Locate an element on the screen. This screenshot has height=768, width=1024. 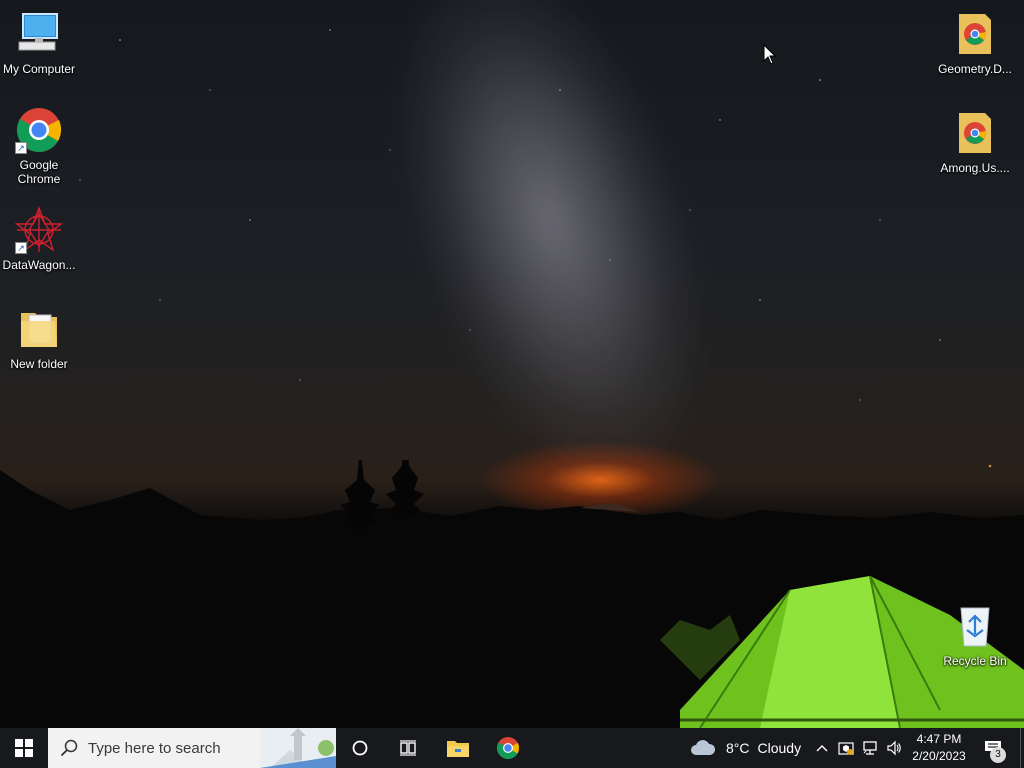
volume-tray-button is located at coordinates (894, 748).